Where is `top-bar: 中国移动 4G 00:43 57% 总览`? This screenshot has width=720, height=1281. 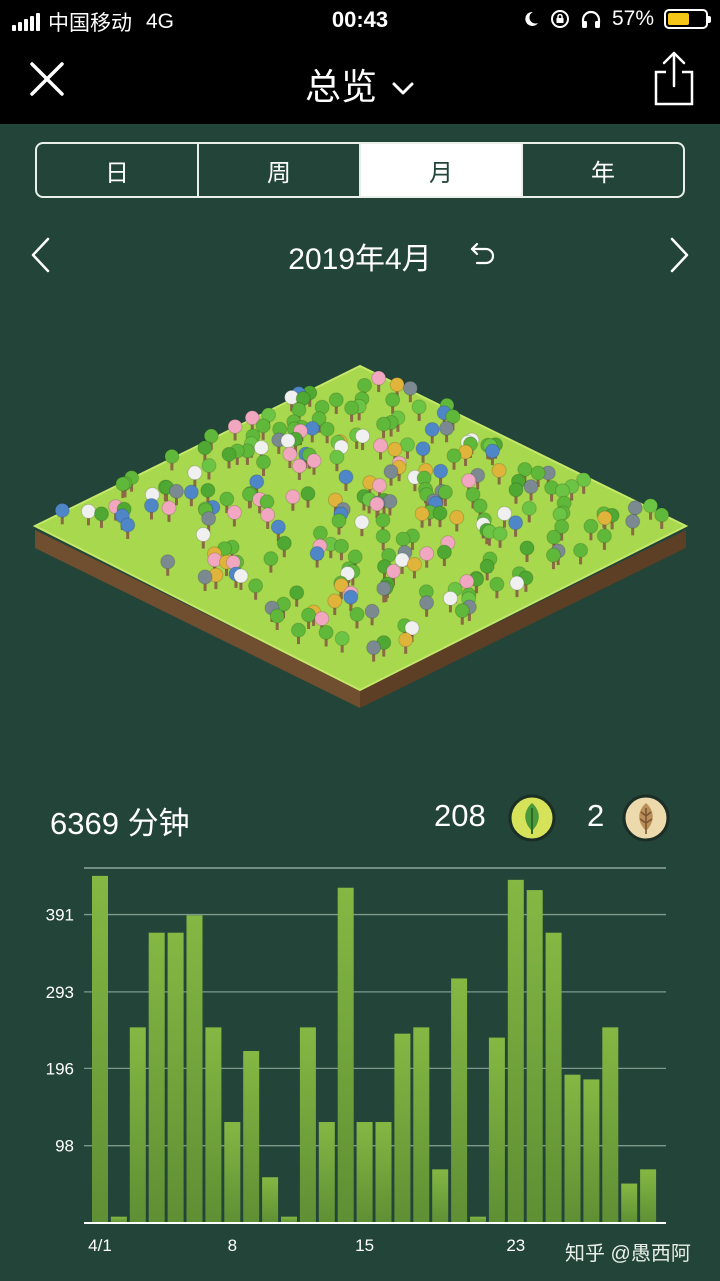
top-bar: 中国移动 4G 00:43 57% 总览 is located at coordinates (360, 62).